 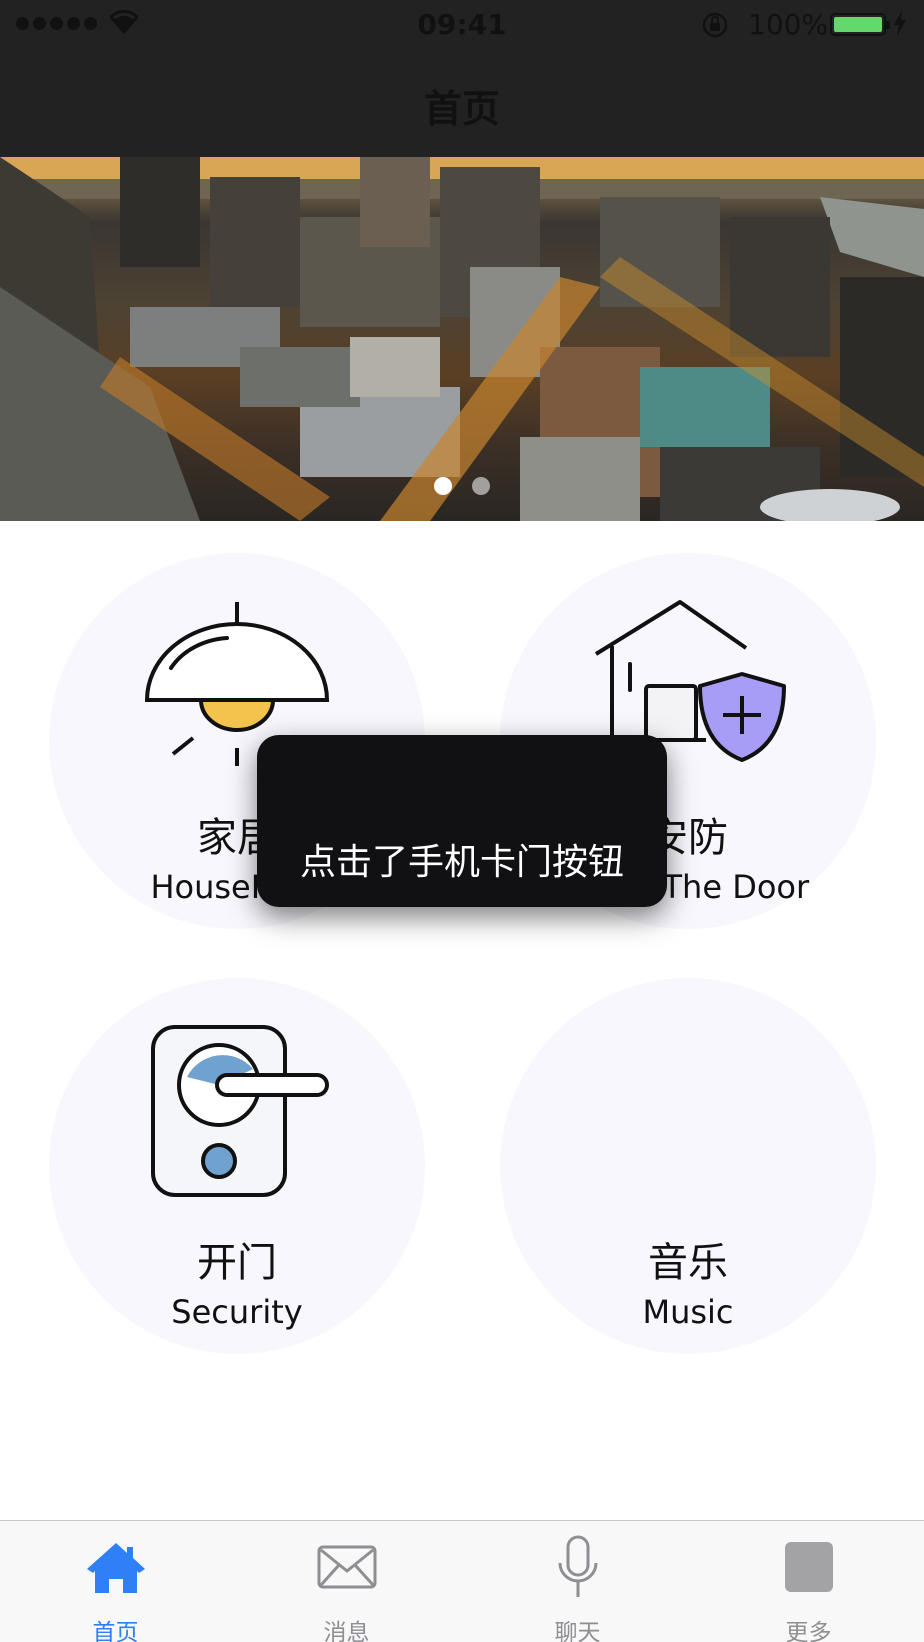 What do you see at coordinates (115, 1568) in the screenshot?
I see `home-icon` at bounding box center [115, 1568].